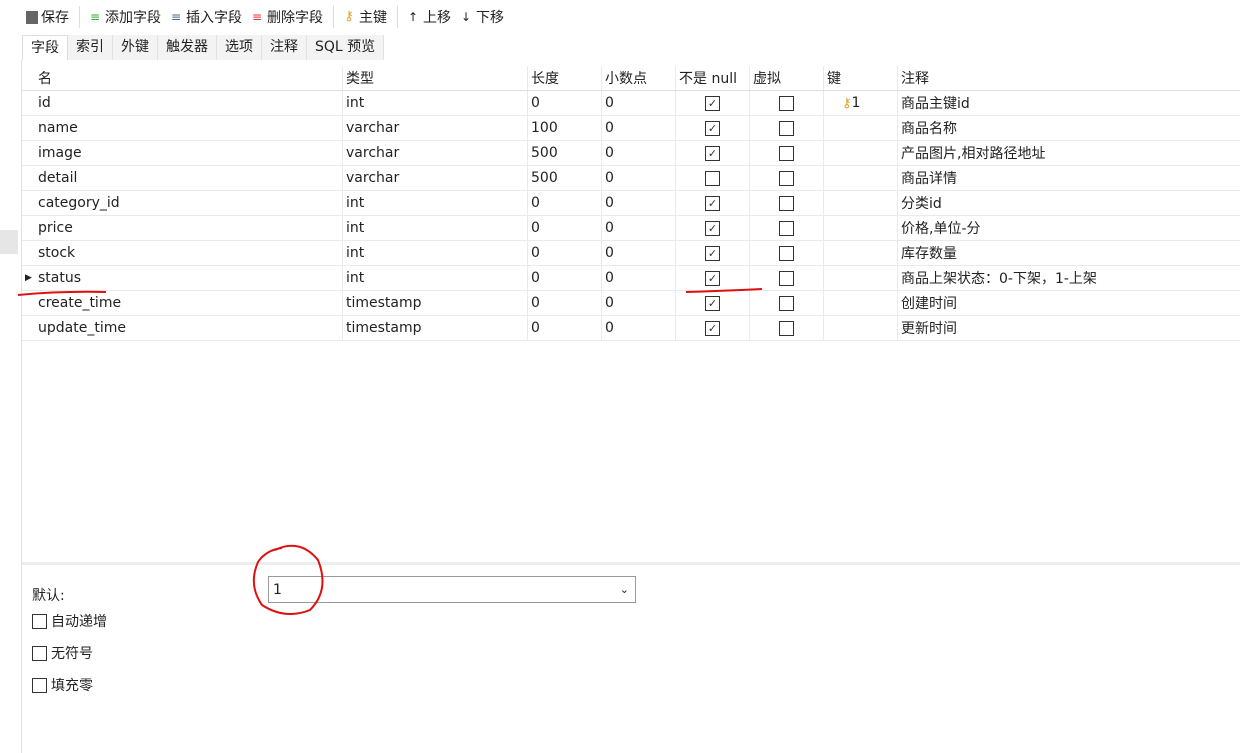 This screenshot has height=753, width=1240. What do you see at coordinates (1069, 303) in the screenshot?
I see `field-comment: 创建时间` at bounding box center [1069, 303].